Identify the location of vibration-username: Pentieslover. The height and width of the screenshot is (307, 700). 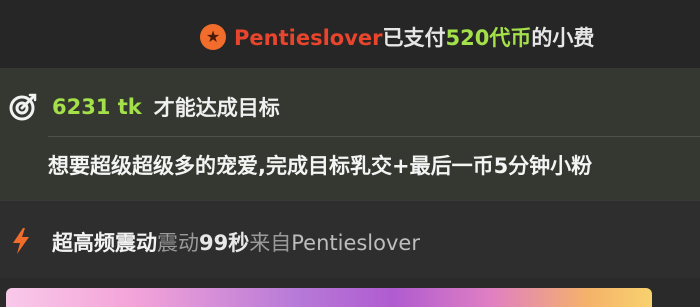
(355, 243).